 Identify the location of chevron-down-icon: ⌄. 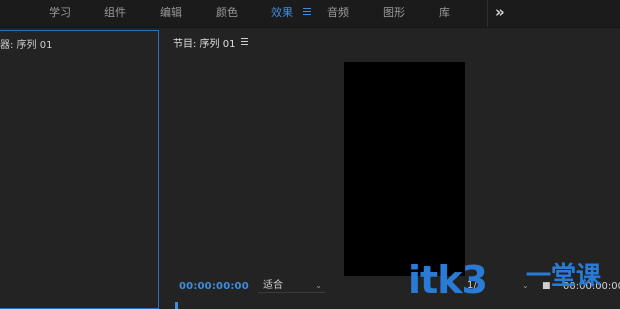
(318, 285).